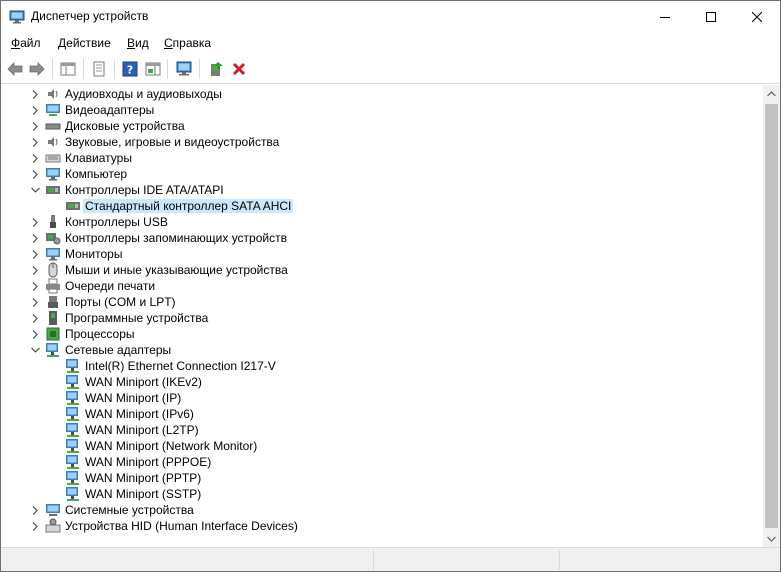 The height and width of the screenshot is (572, 781). Describe the element at coordinates (373, 94) in the screenshot. I see `tree-category: Аудиовходы и аудиовыходы` at that location.